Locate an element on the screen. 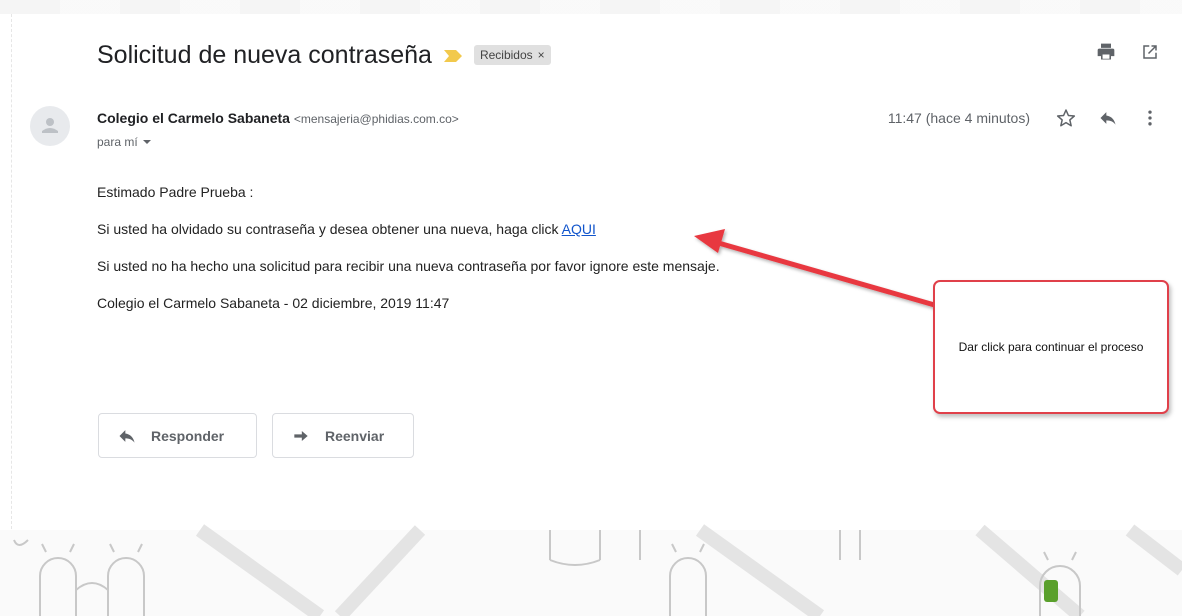 This screenshot has height=616, width=1182. callout-text: Dar click para continuar el proceso is located at coordinates (1051, 347).